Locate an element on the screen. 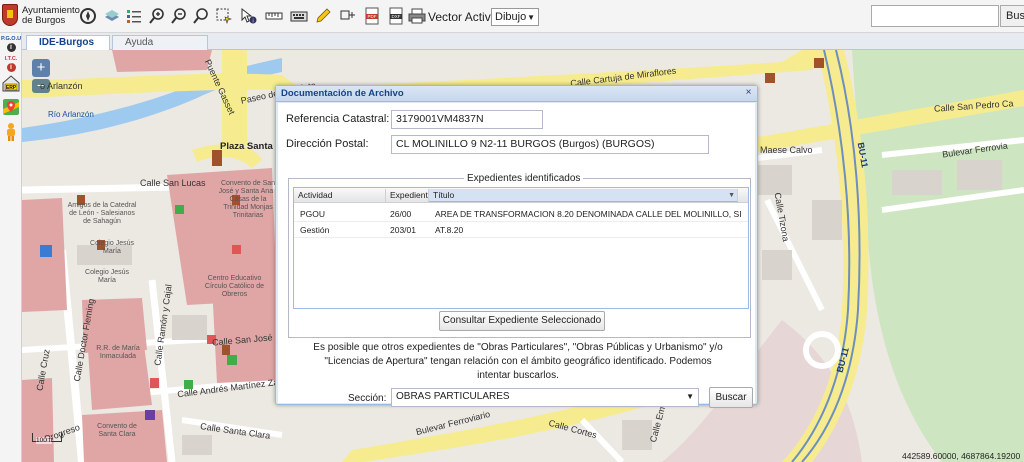 The height and width of the screenshot is (462, 1024). column-header-actividad: Actividad is located at coordinates (340, 195).